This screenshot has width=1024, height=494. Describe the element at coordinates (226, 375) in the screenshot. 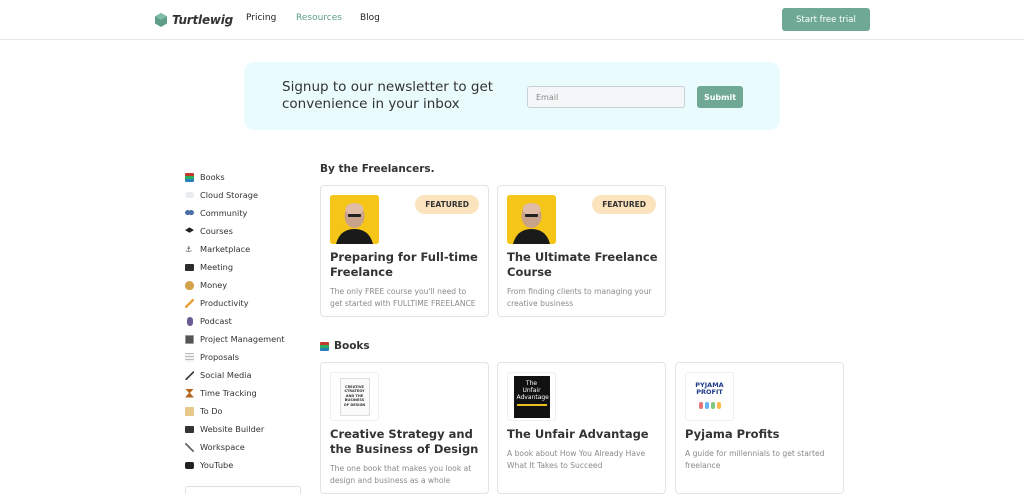

I see `sidebar-item-label: Social Media` at that location.